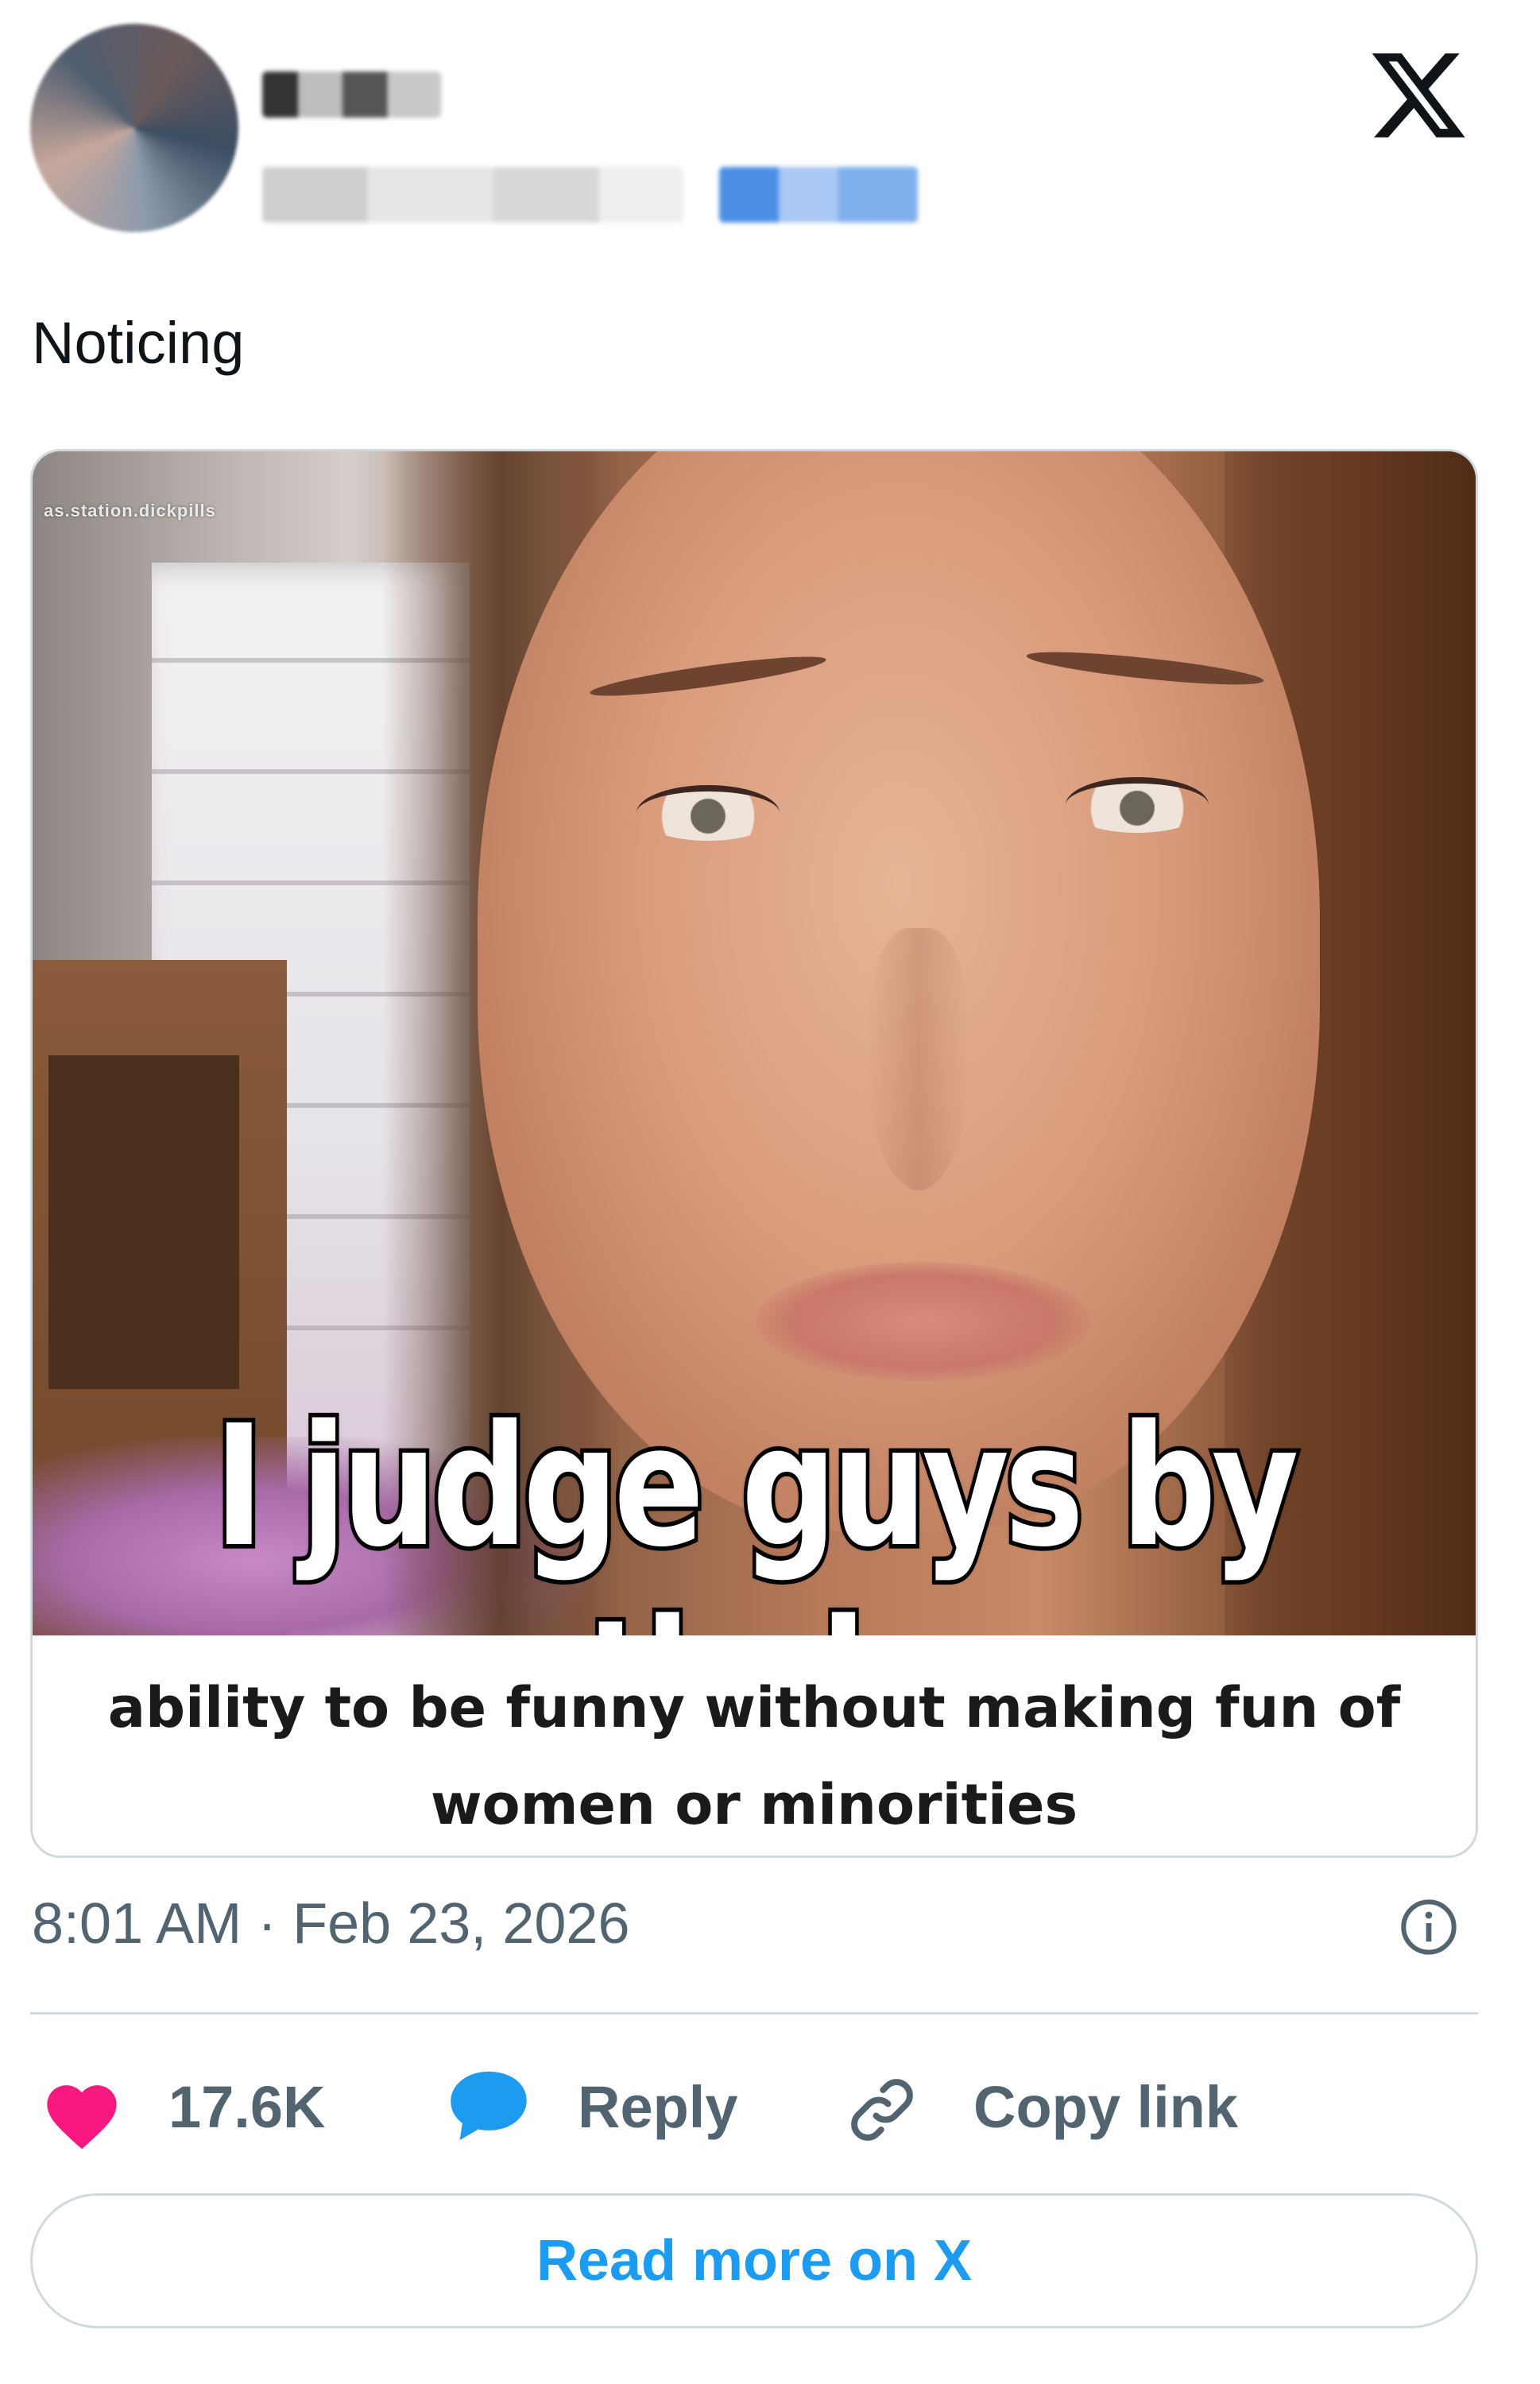  What do you see at coordinates (922, 1321) in the screenshot?
I see `lips` at bounding box center [922, 1321].